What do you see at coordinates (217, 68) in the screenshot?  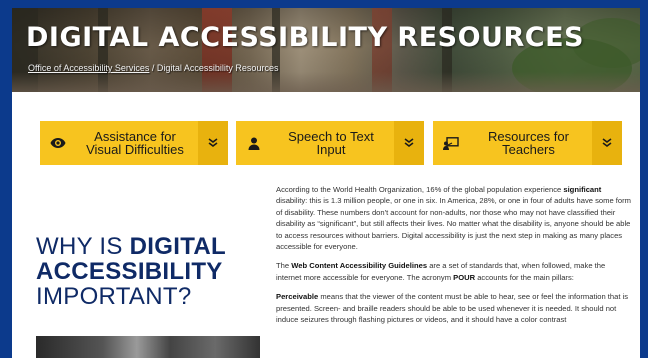 I see `breadcrumb-current: Digital Accessibility Resources` at bounding box center [217, 68].